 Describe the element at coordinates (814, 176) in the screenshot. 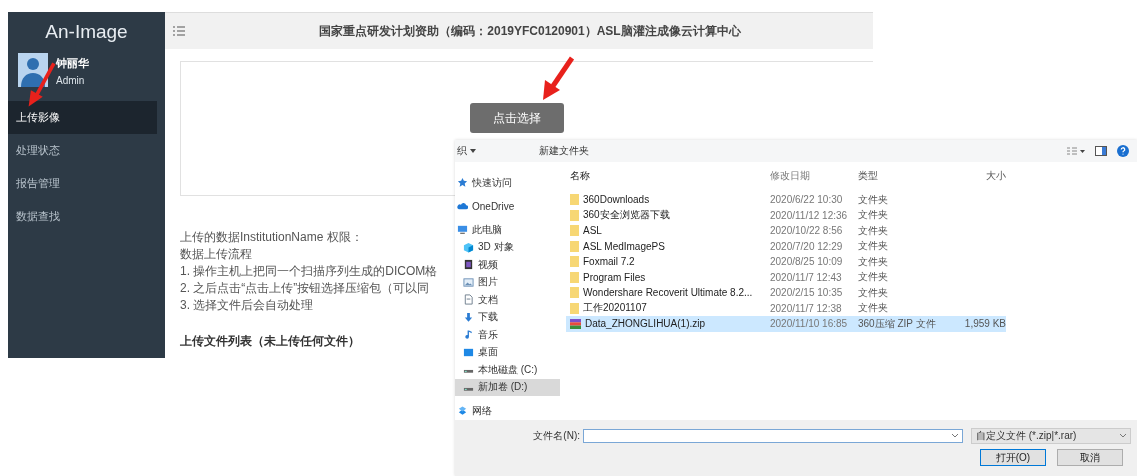

I see `column-header: 修改日期` at that location.